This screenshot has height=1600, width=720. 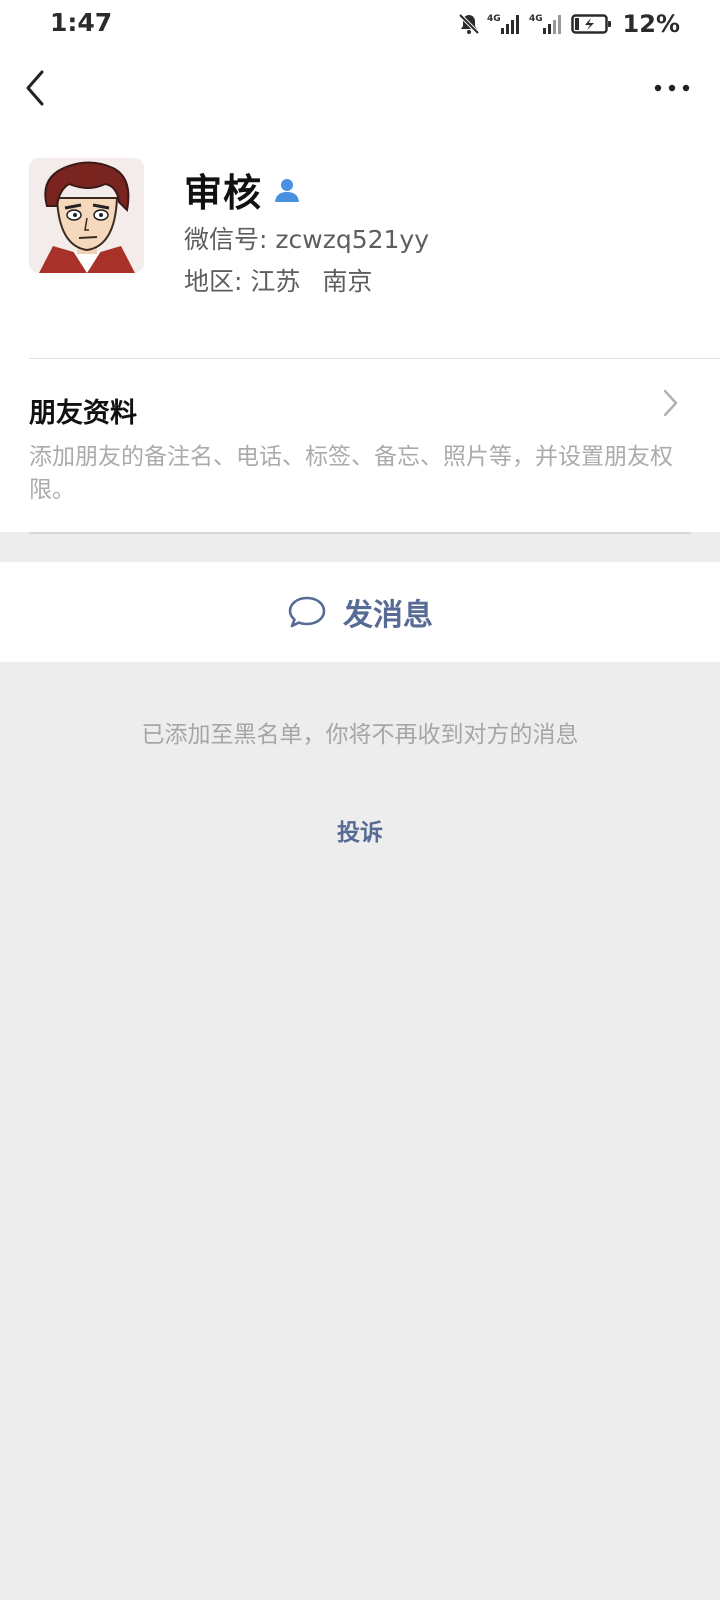 What do you see at coordinates (568, 24) in the screenshot?
I see `status-icons: 4G 4G 12%` at bounding box center [568, 24].